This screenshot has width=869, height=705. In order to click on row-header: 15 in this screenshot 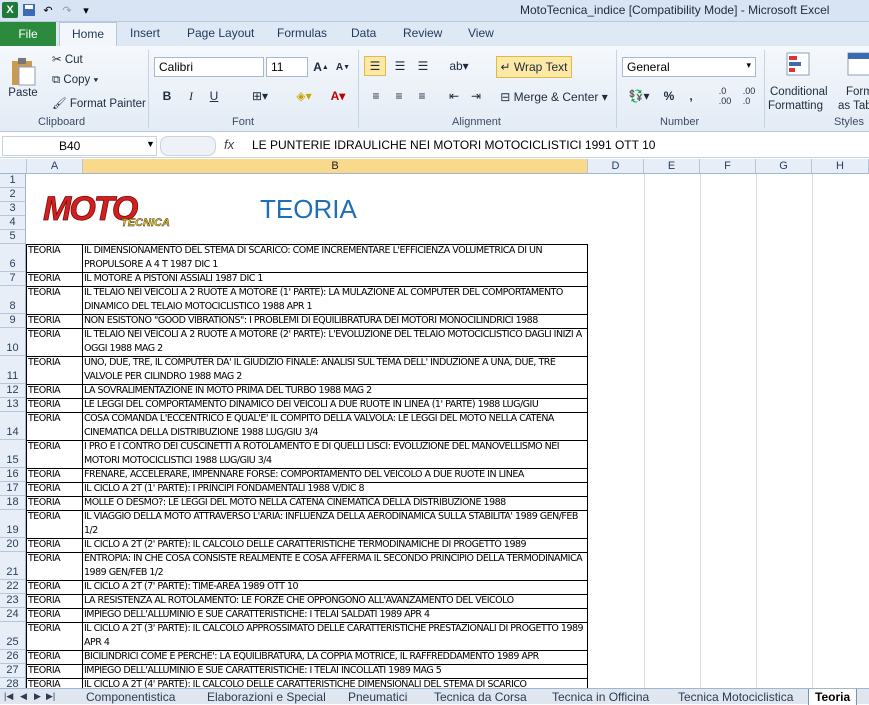, I will do `click(13, 454)`.